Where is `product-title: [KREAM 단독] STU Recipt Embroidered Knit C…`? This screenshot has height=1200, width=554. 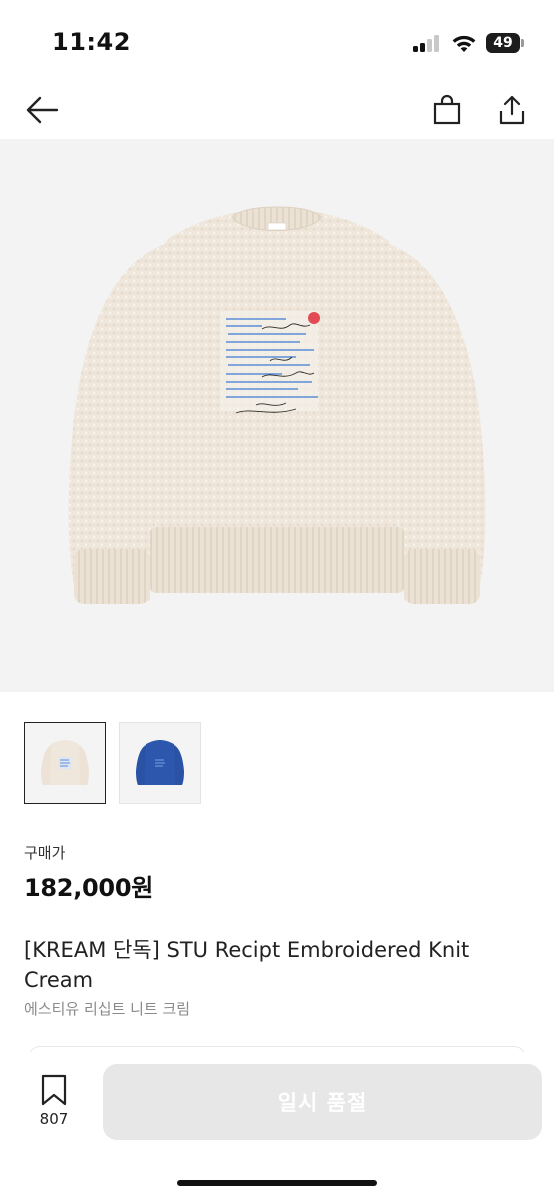 product-title: [KREAM 단독] STU Recipt Embroidered Knit C… is located at coordinates (247, 965).